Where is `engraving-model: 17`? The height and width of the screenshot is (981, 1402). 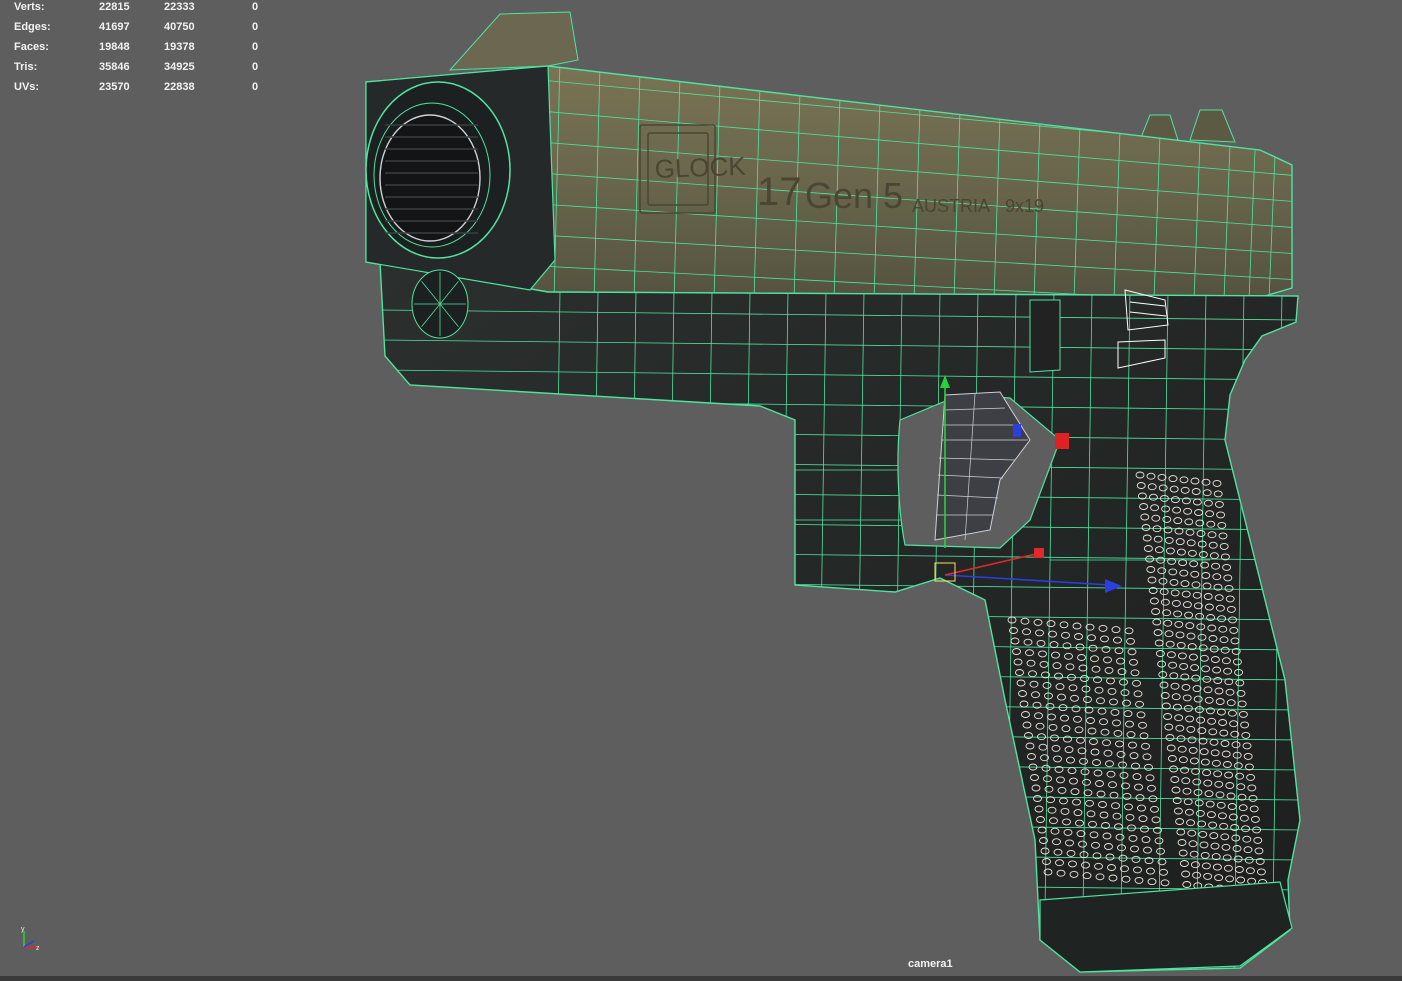 engraving-model: 17 is located at coordinates (779, 192).